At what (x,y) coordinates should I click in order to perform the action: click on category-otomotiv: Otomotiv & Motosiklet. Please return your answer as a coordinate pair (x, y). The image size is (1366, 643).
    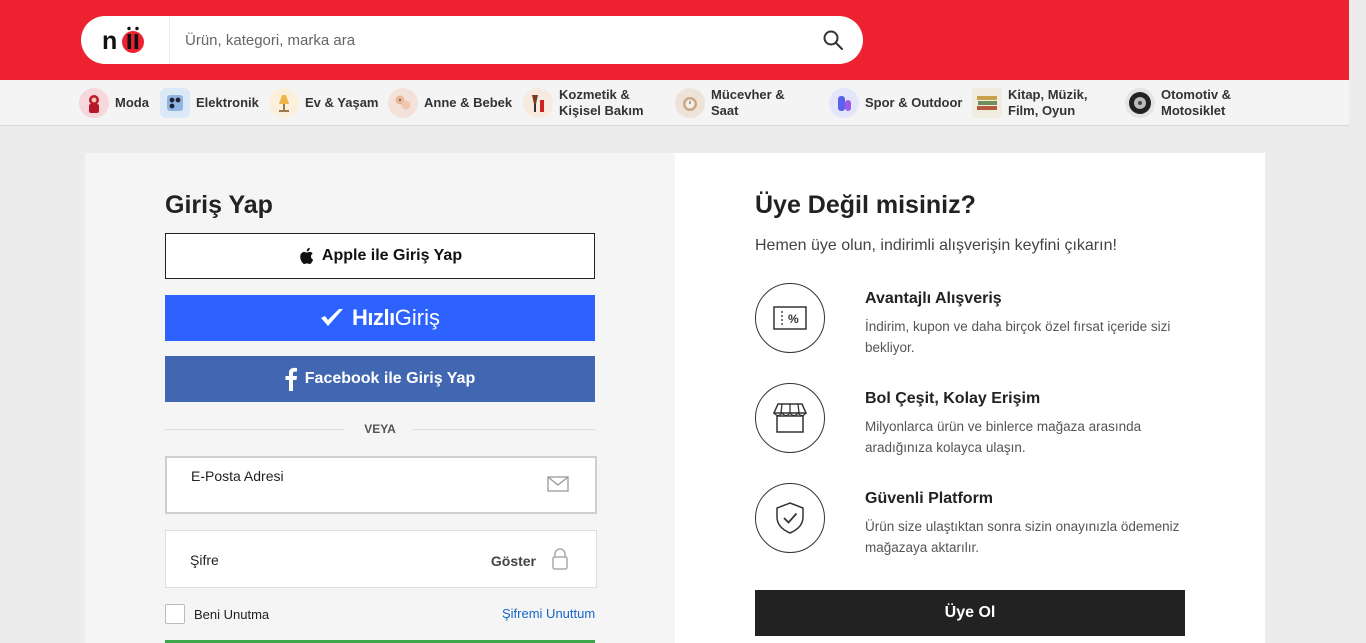
    Looking at the image, I should click on (1178, 103).